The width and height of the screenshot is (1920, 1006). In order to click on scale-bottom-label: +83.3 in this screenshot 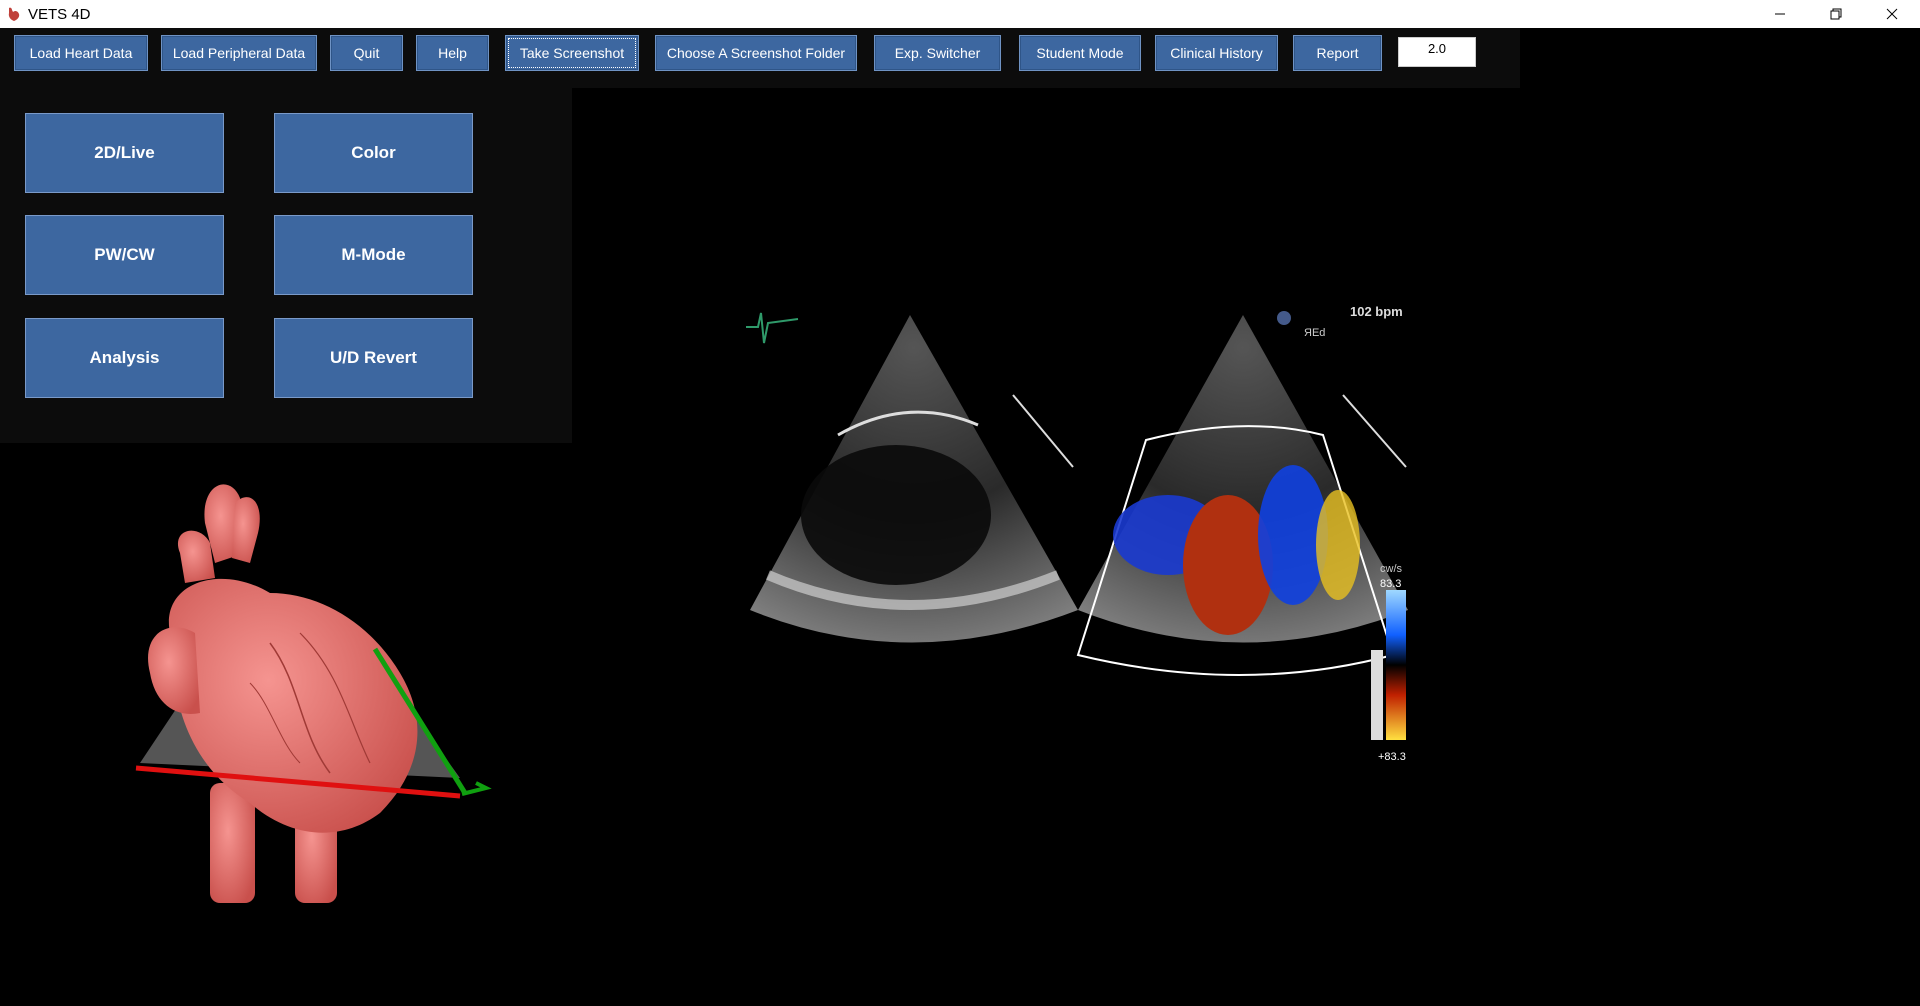, I will do `click(1392, 757)`.